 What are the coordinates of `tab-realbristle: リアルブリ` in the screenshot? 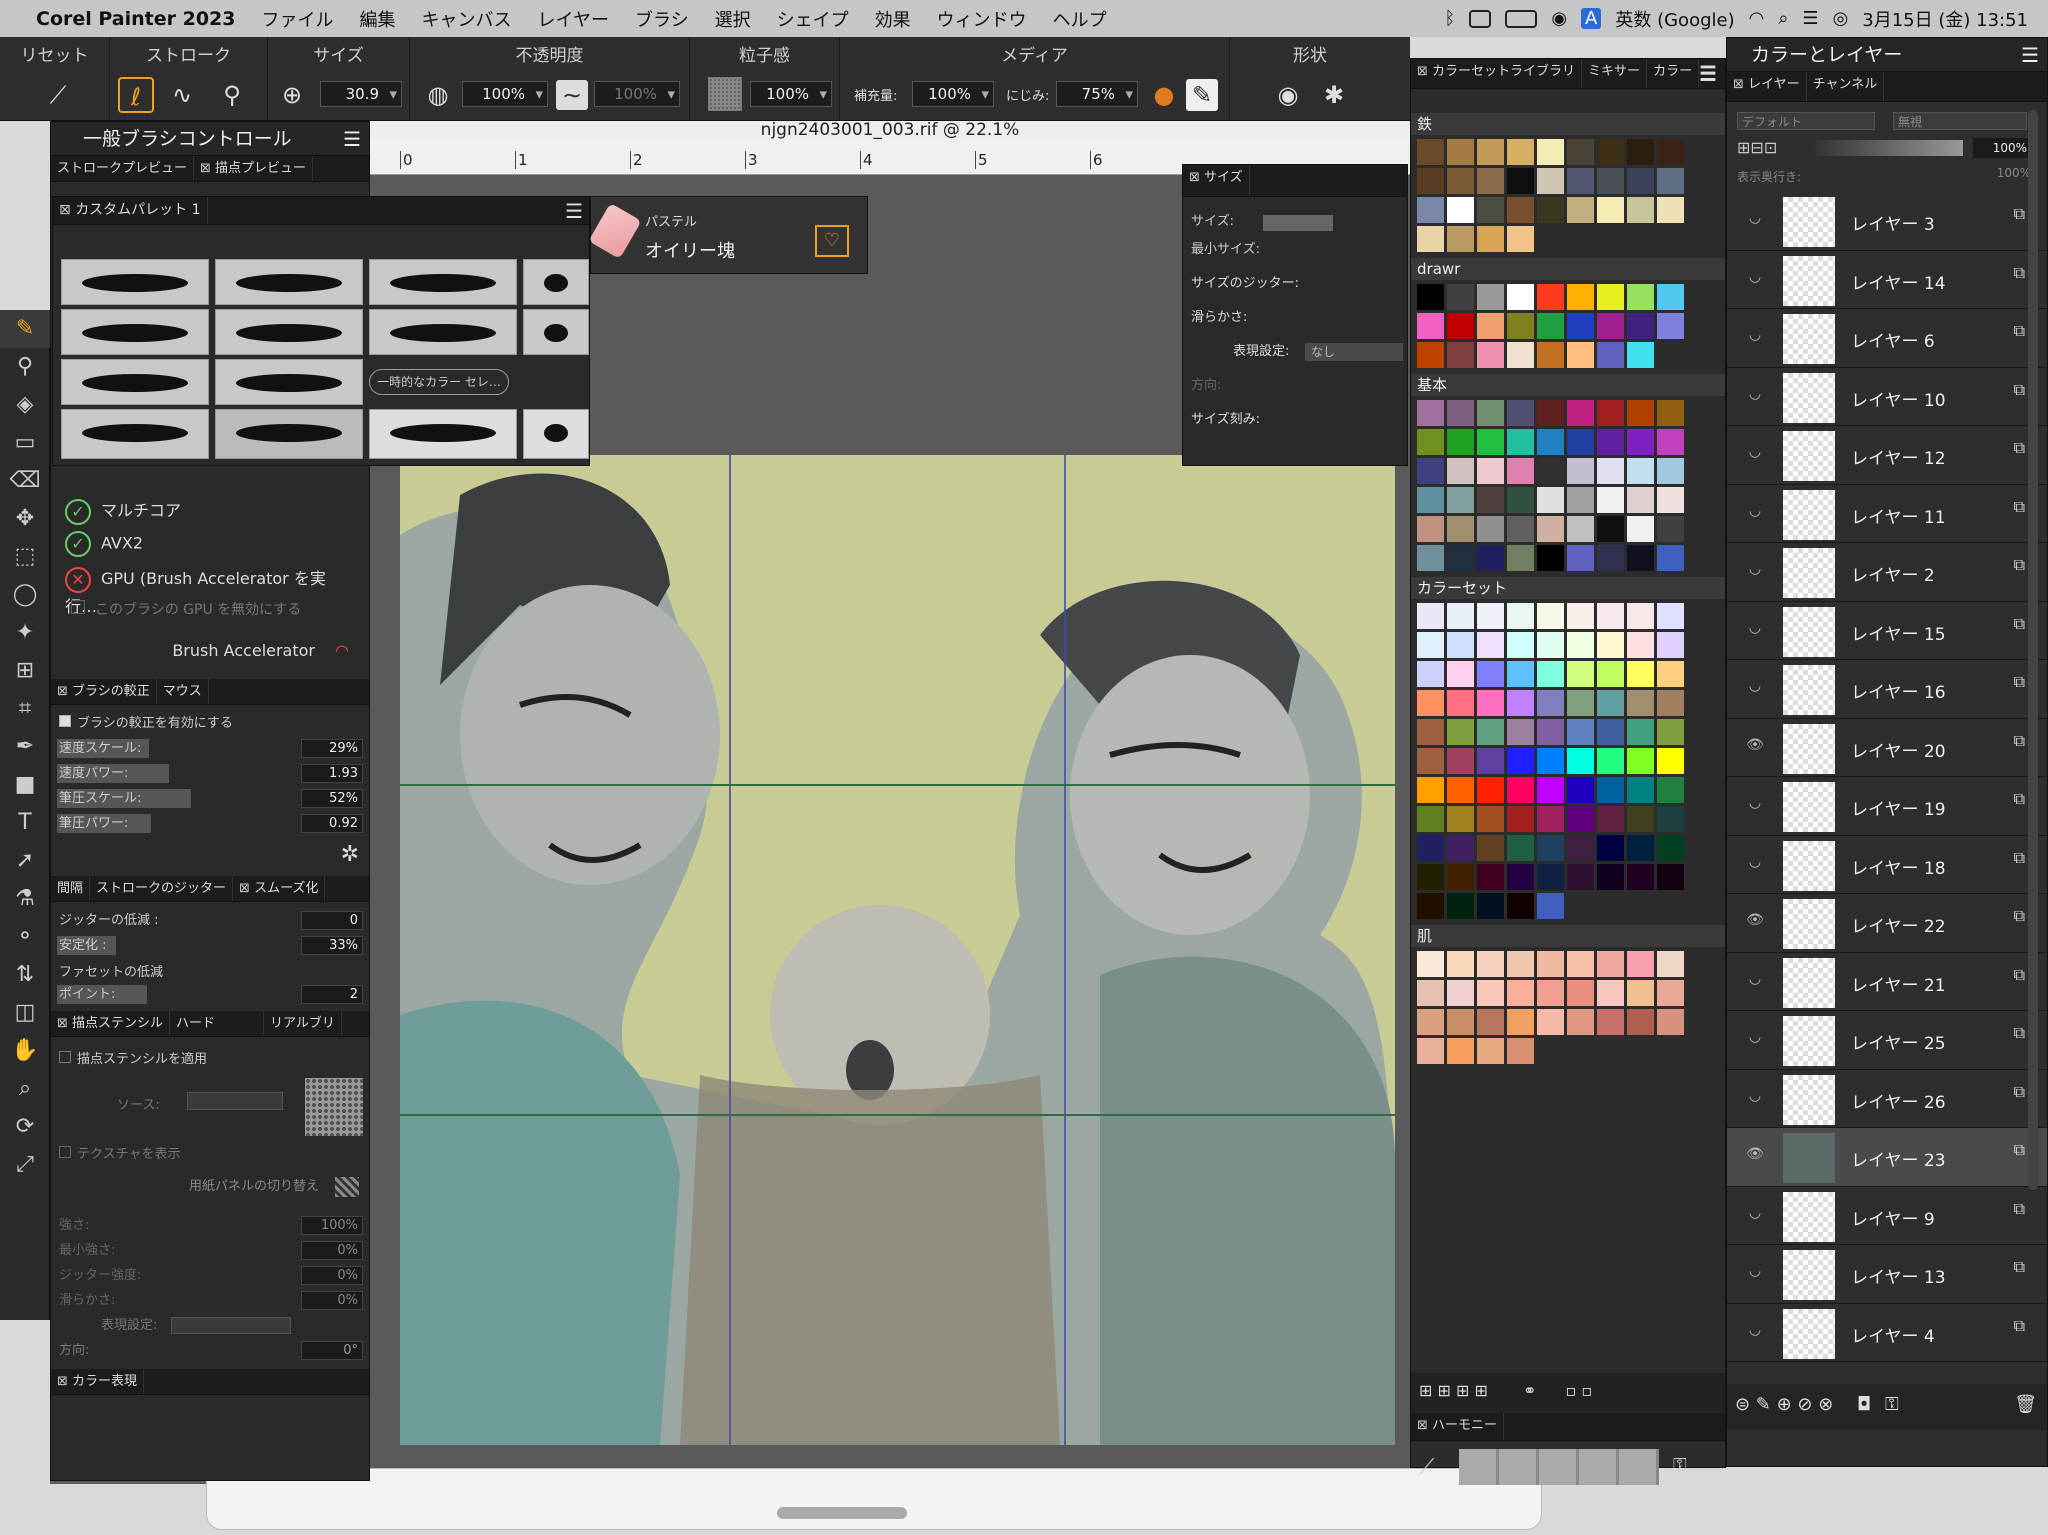 It's located at (303, 1023).